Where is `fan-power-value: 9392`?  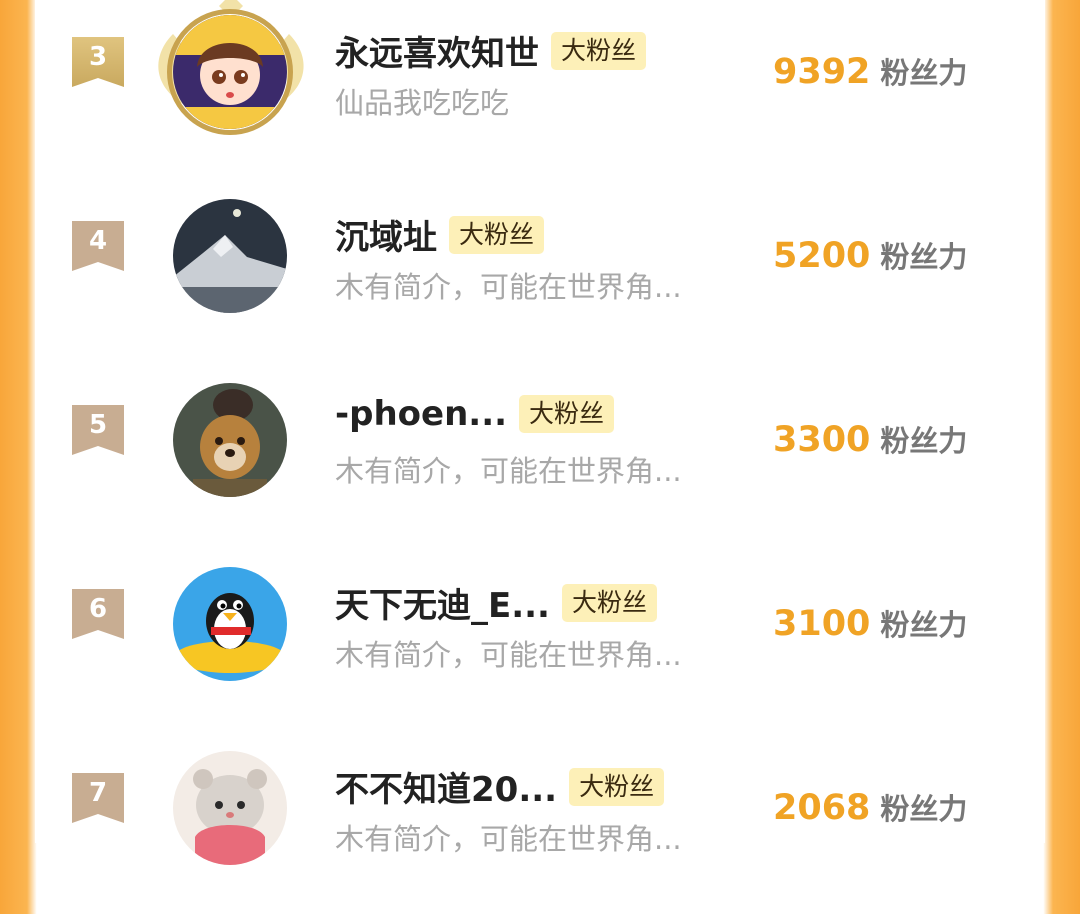 fan-power-value: 9392 is located at coordinates (822, 72).